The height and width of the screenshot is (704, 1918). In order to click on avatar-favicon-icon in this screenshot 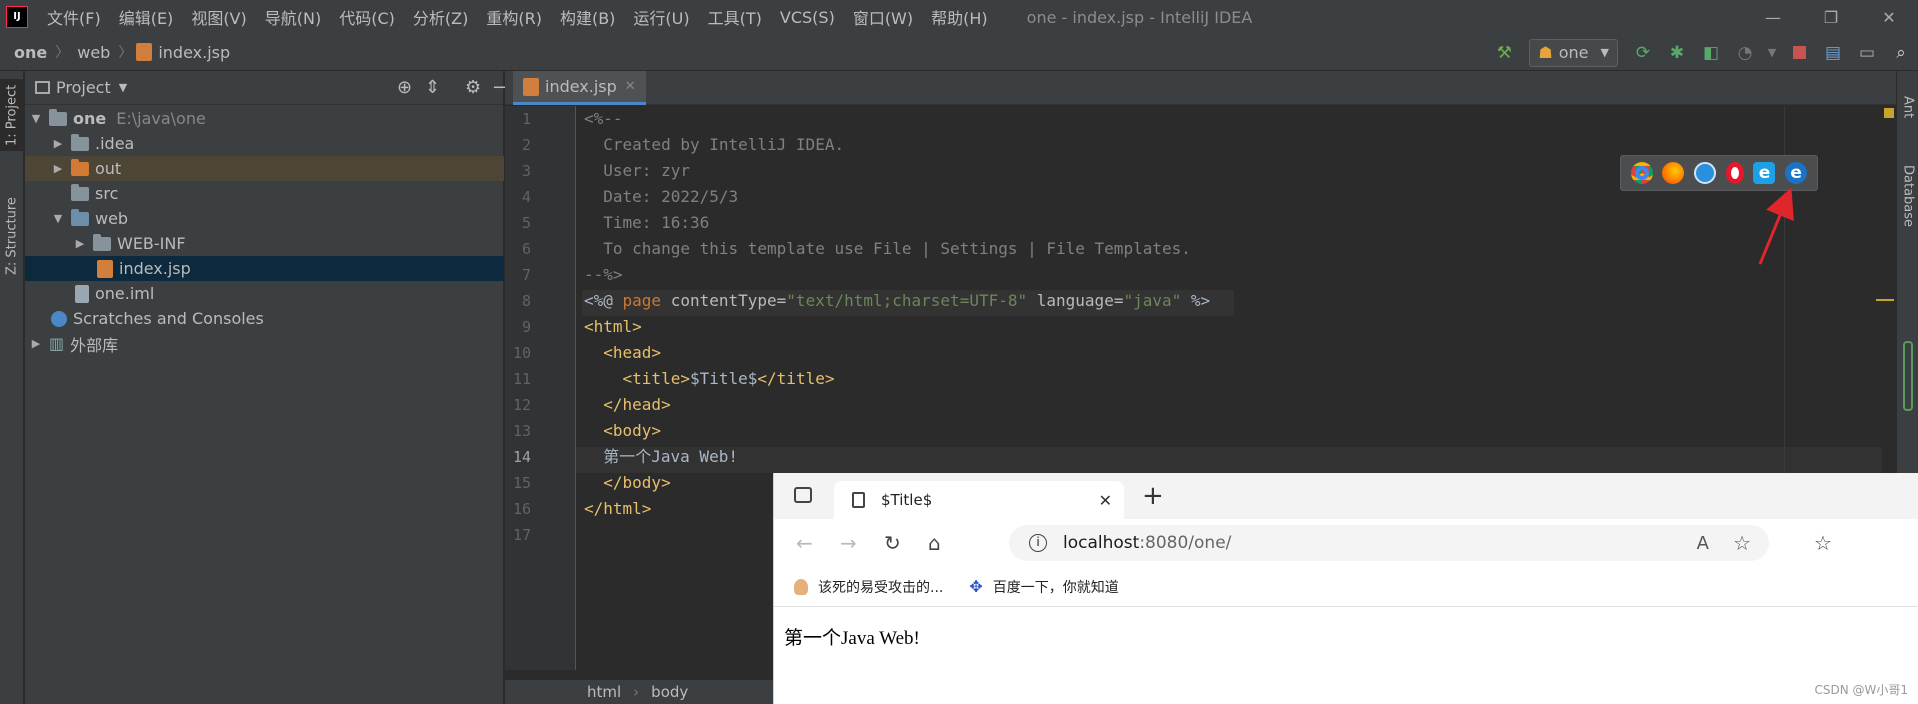, I will do `click(801, 586)`.